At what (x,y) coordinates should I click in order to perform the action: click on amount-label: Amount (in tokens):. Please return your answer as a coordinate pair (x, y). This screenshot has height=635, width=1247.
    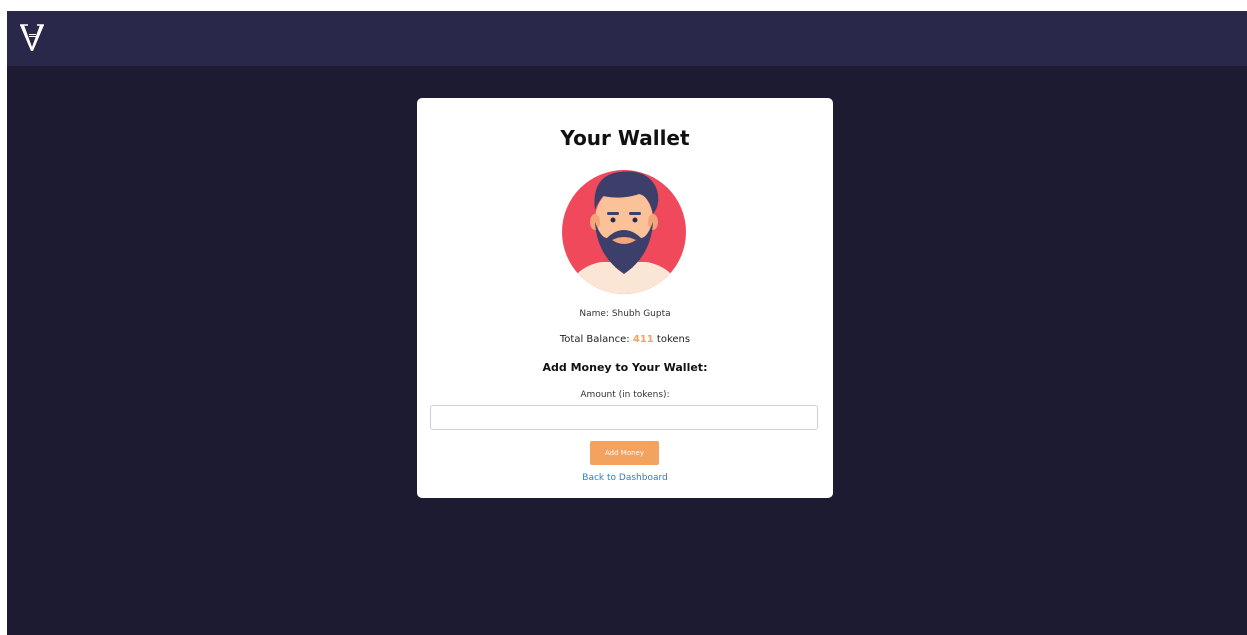
    Looking at the image, I should click on (625, 395).